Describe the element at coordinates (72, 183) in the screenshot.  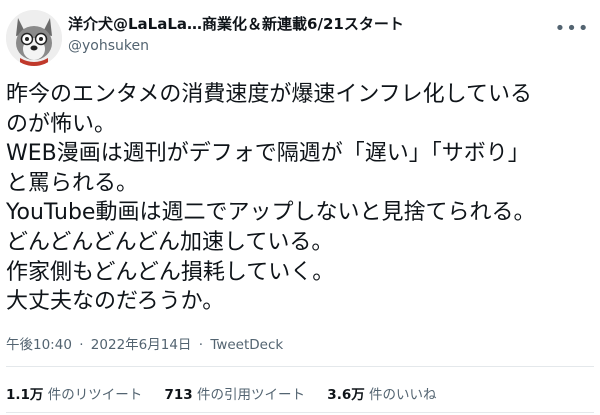
I see `tweet-line: と罵られる。` at that location.